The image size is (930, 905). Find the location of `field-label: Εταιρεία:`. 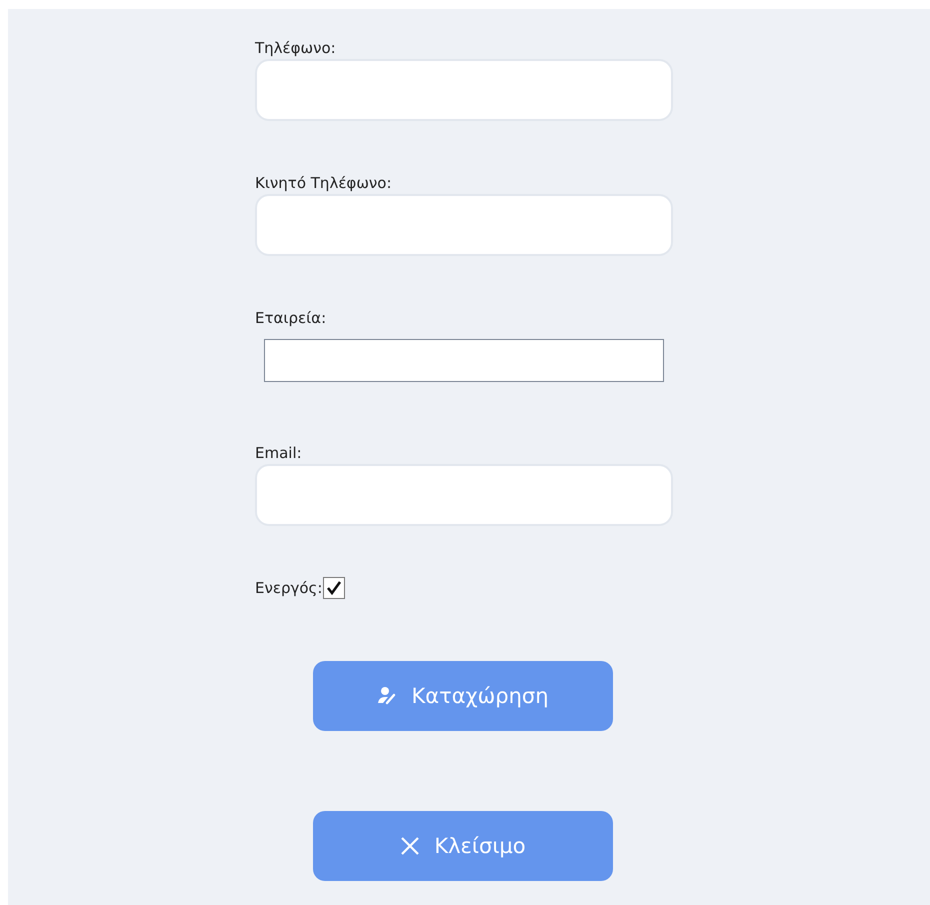

field-label: Εταιρεία: is located at coordinates (290, 318).